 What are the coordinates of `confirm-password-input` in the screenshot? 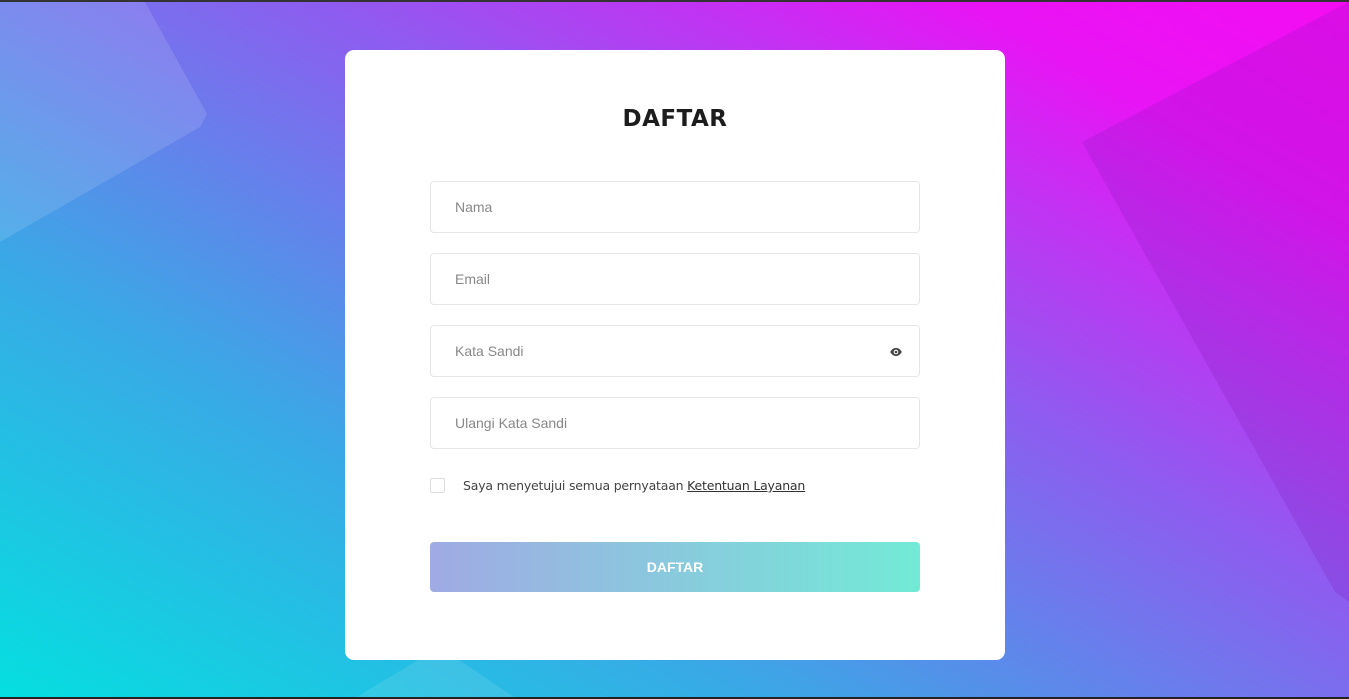 It's located at (675, 423).